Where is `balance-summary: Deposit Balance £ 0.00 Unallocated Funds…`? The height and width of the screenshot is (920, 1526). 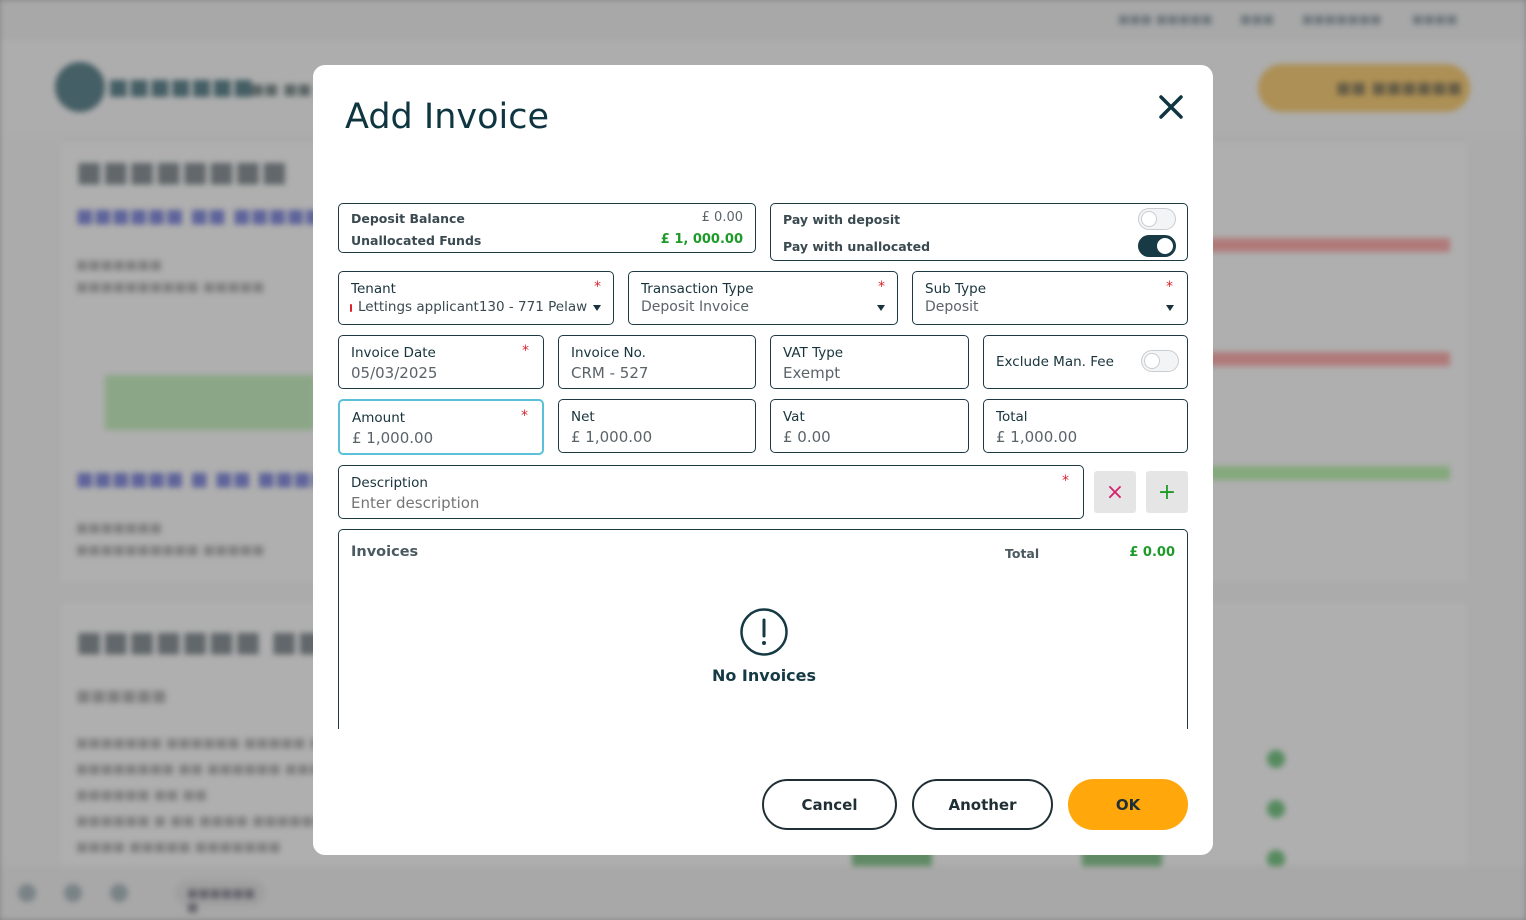
balance-summary: Deposit Balance £ 0.00 Unallocated Funds… is located at coordinates (547, 228).